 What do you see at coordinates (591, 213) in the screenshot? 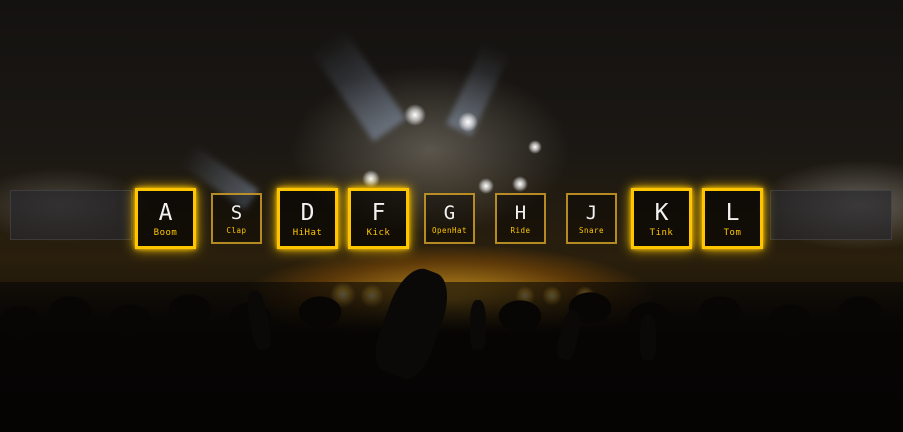
I see `key-letter: J` at bounding box center [591, 213].